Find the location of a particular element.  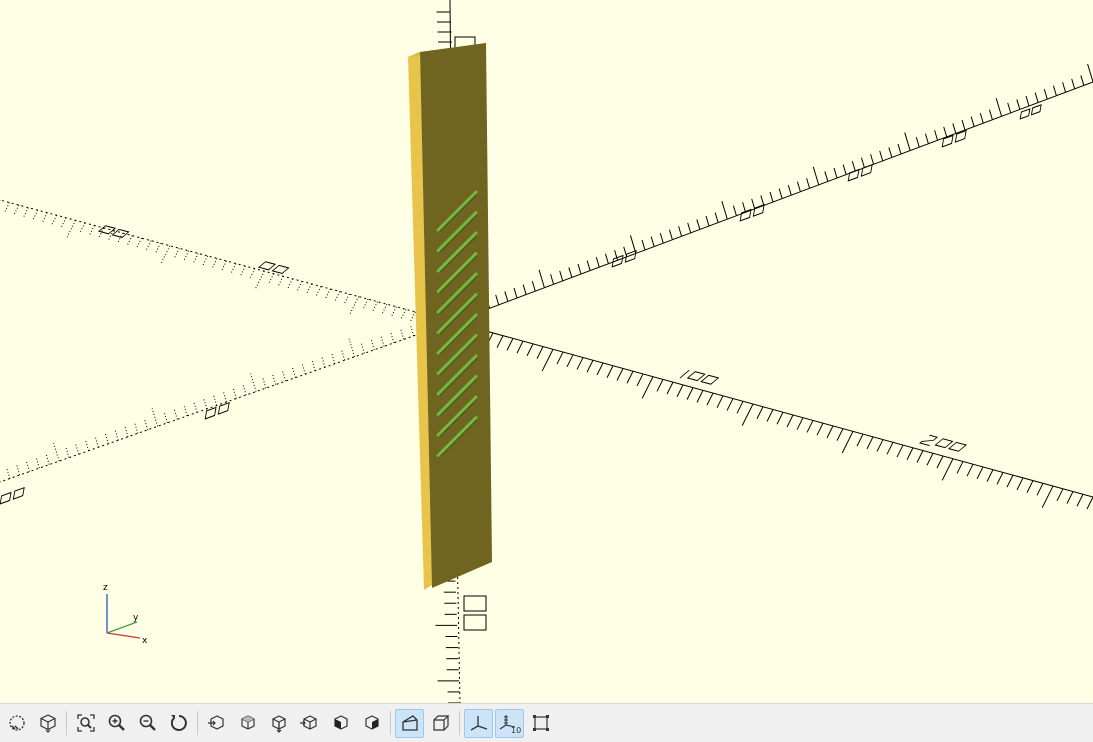

zoom-in-button is located at coordinates (116, 723).